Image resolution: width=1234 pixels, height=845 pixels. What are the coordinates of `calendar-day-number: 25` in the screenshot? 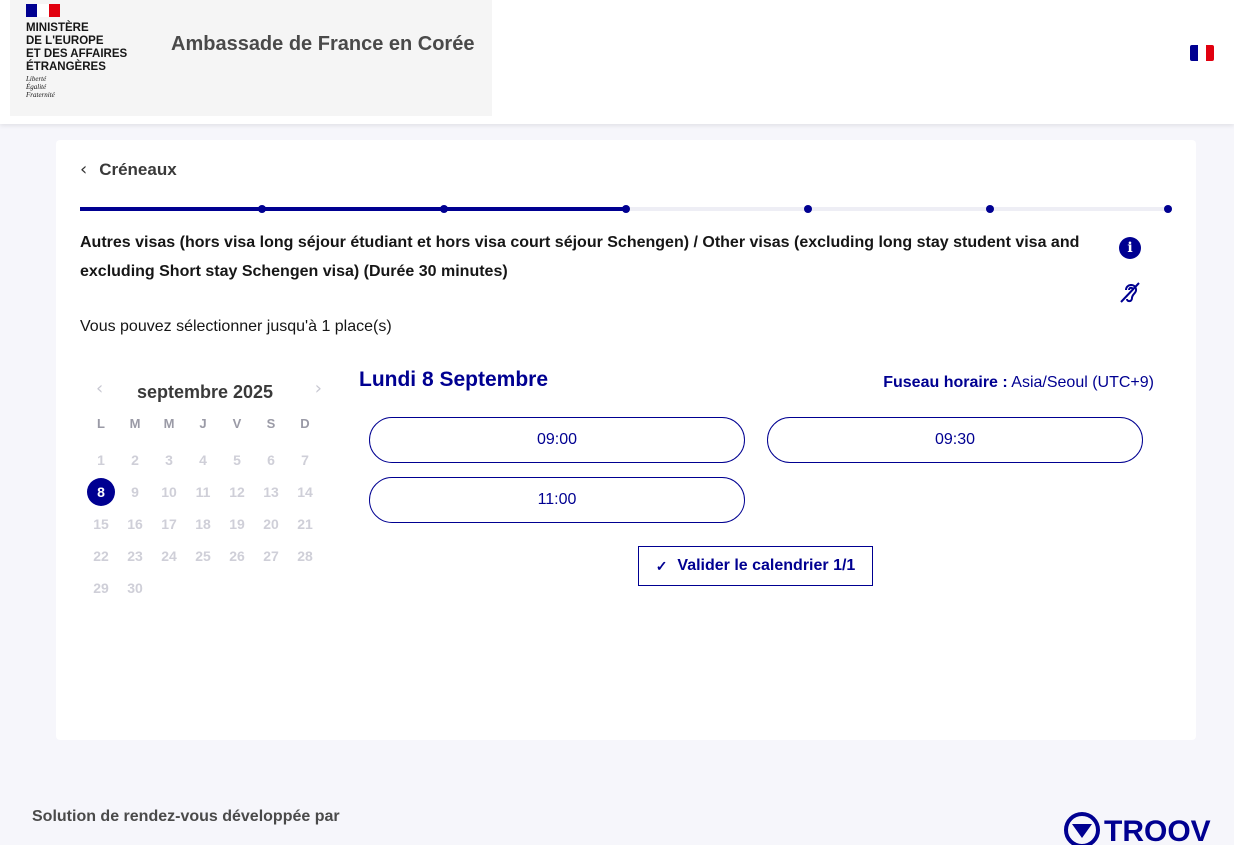 It's located at (203, 556).